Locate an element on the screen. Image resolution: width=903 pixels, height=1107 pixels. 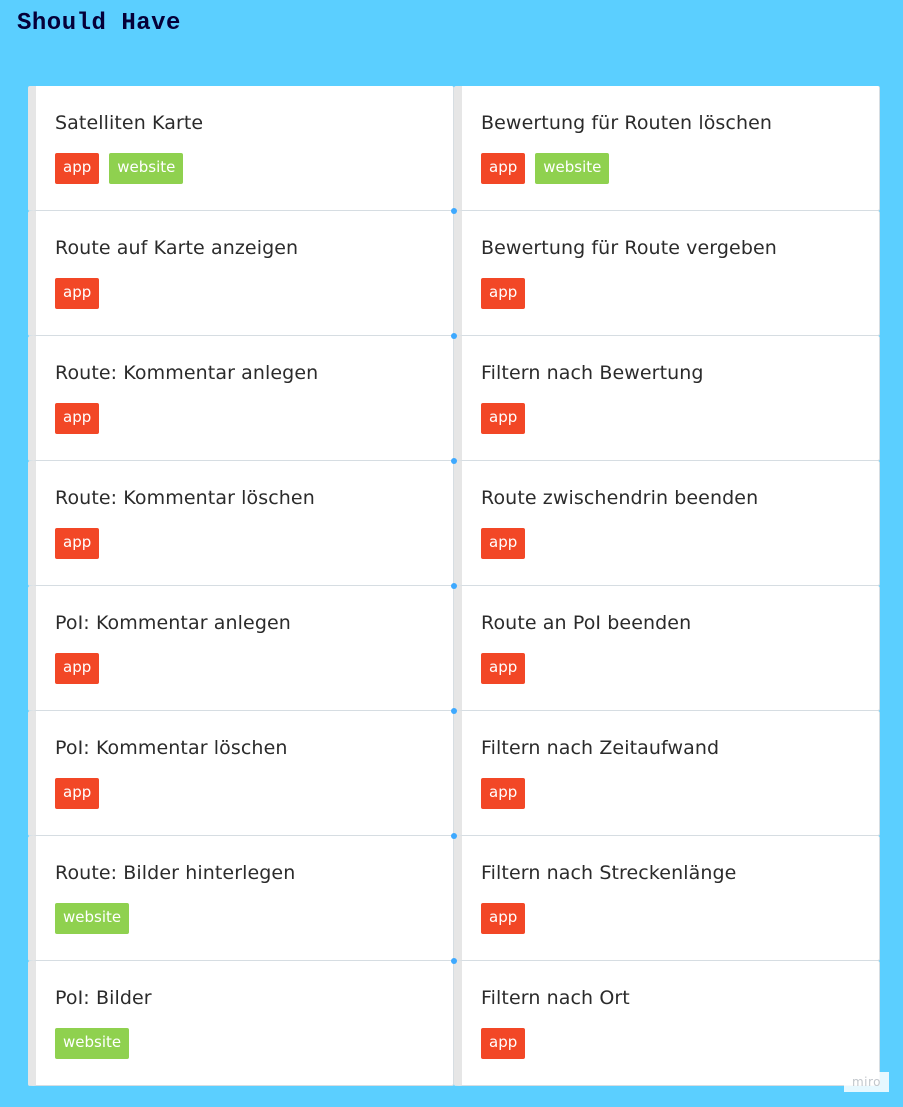
sticky-card: Filtern nach Ort app is located at coordinates (667, 1023).